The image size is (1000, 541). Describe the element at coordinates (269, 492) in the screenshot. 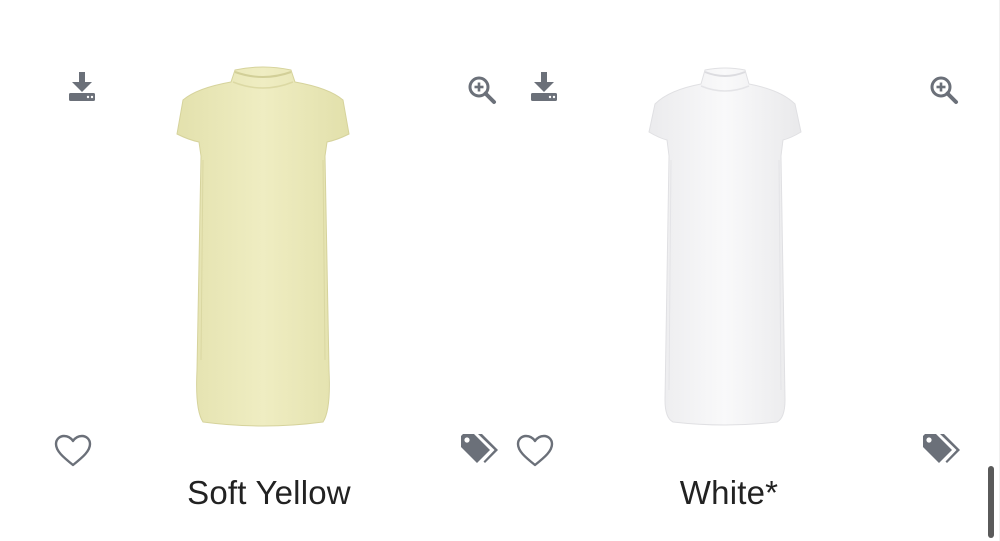

I see `color-name-label: Soft Yellow` at that location.